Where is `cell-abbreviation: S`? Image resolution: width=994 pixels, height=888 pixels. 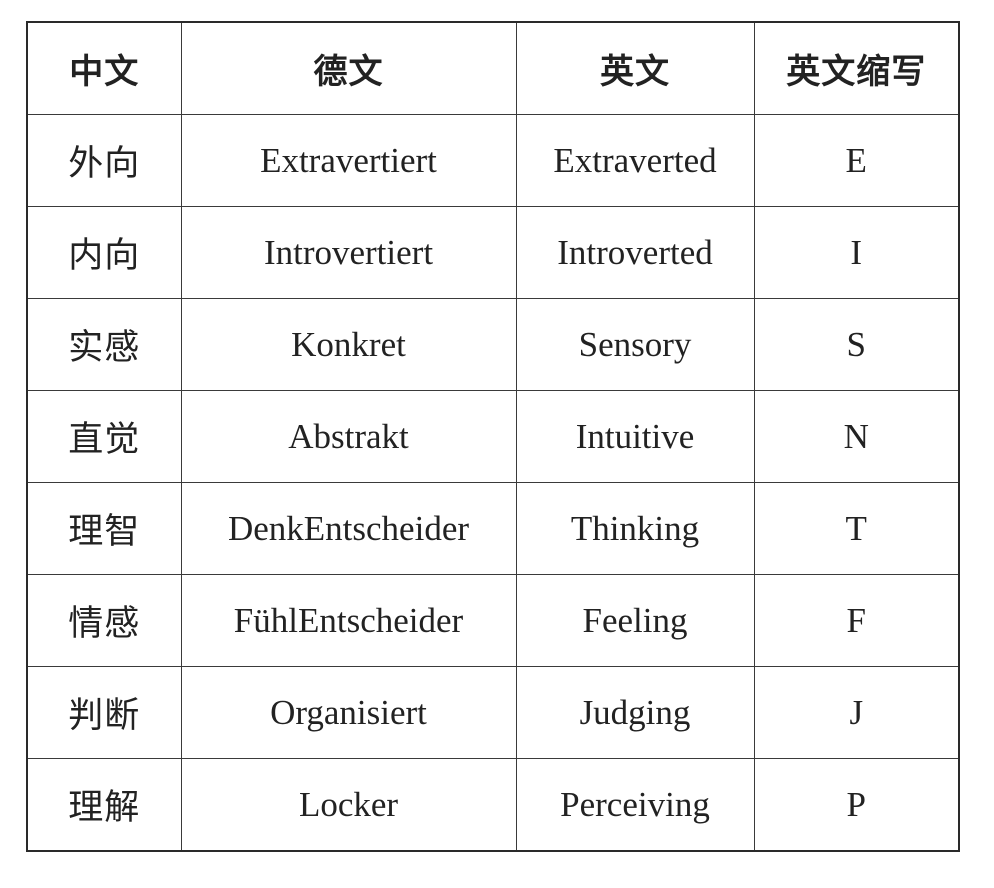 cell-abbreviation: S is located at coordinates (856, 344).